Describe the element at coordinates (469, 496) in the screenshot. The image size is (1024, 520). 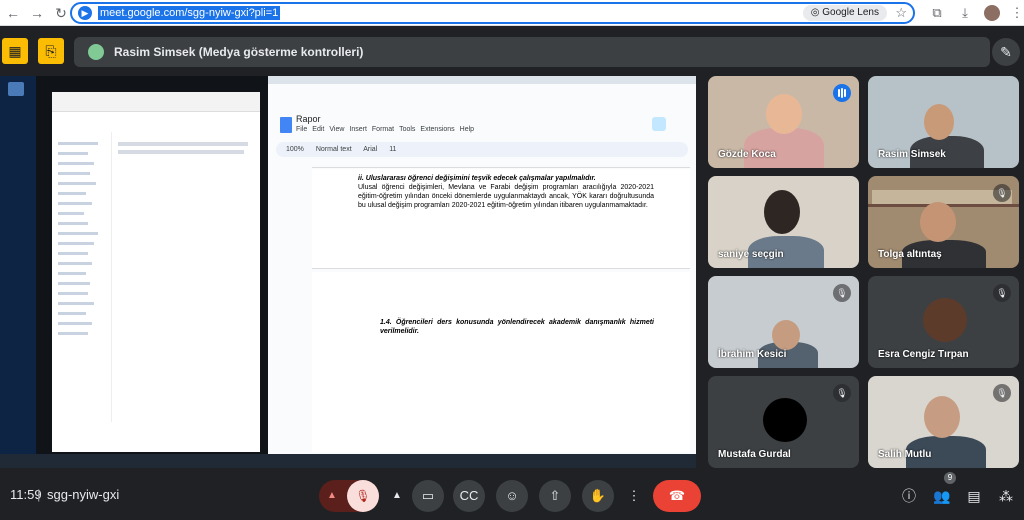
I see `captions-button: CC` at that location.